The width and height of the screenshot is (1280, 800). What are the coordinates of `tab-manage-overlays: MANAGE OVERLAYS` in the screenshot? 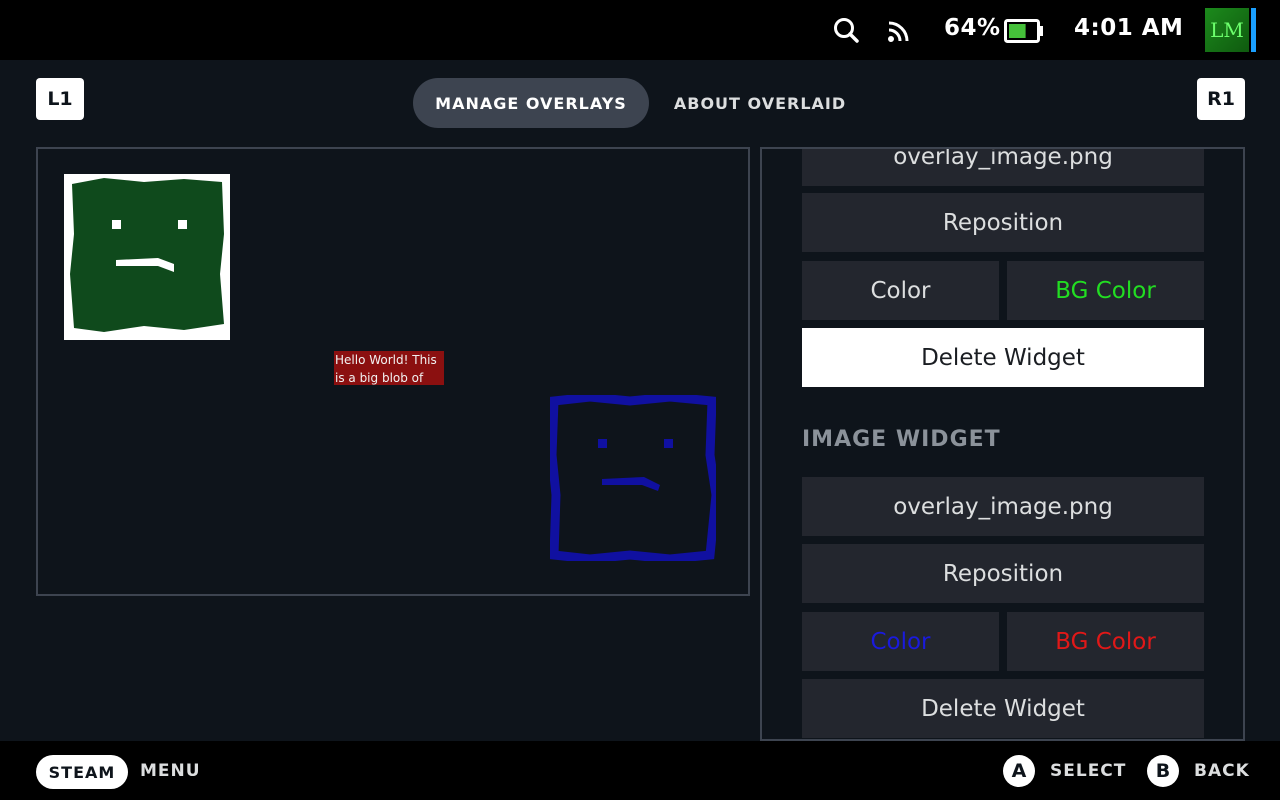 It's located at (531, 103).